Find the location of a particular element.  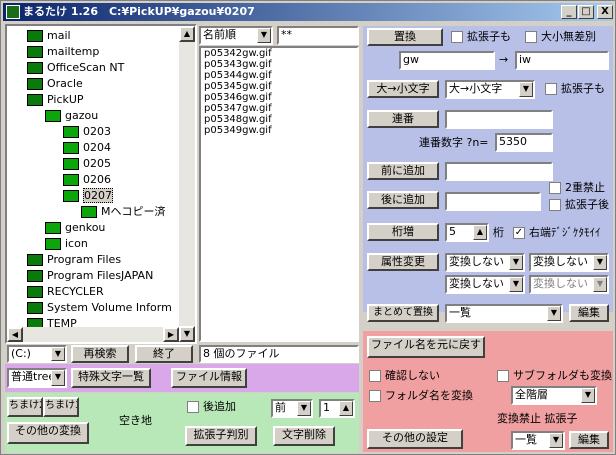

tree-item: genkou is located at coordinates (75, 228).